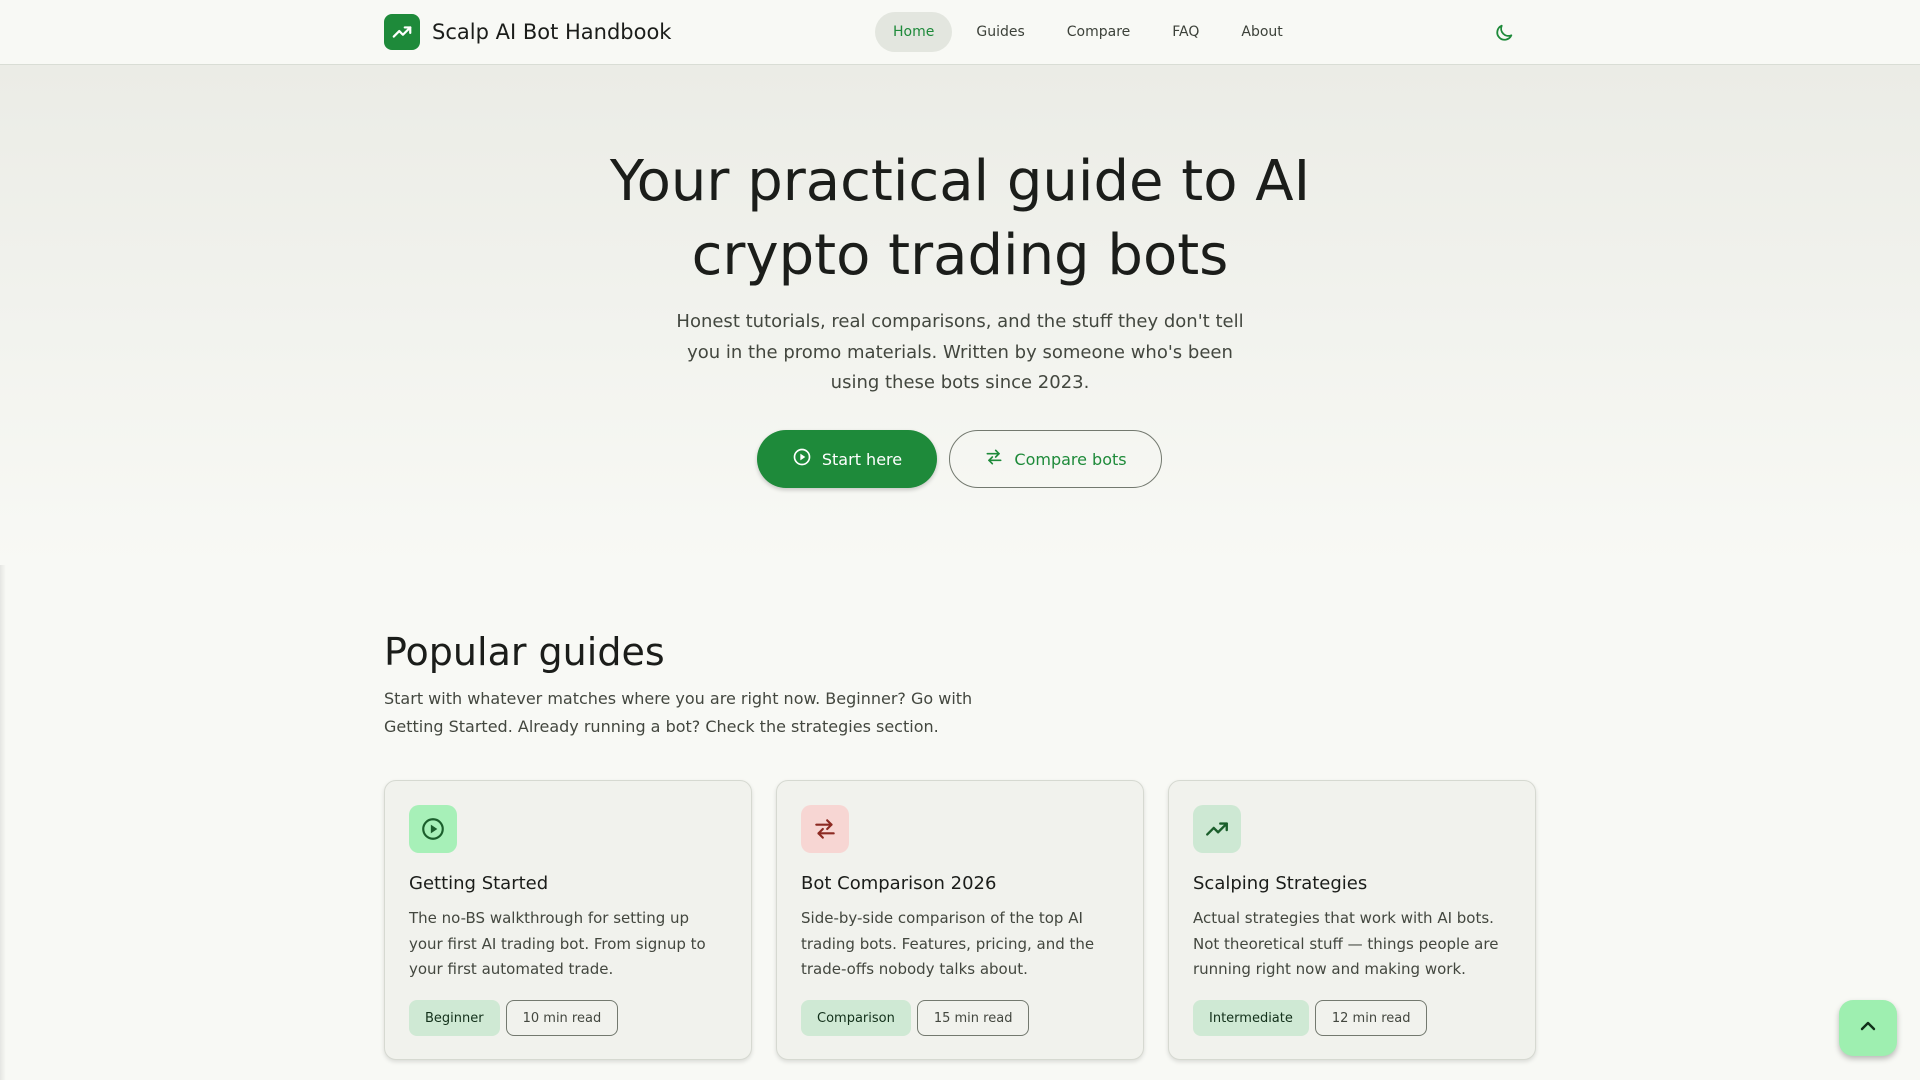  Describe the element at coordinates (856, 1018) in the screenshot. I see `level-badge: Comparison` at that location.